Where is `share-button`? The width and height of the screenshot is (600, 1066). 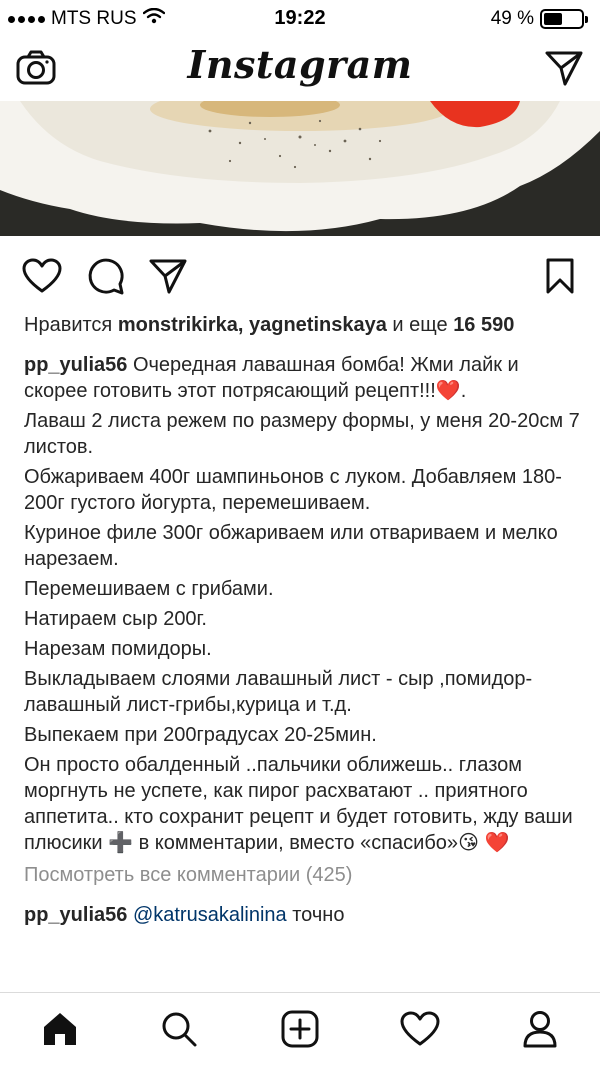
share-button is located at coordinates (168, 276).